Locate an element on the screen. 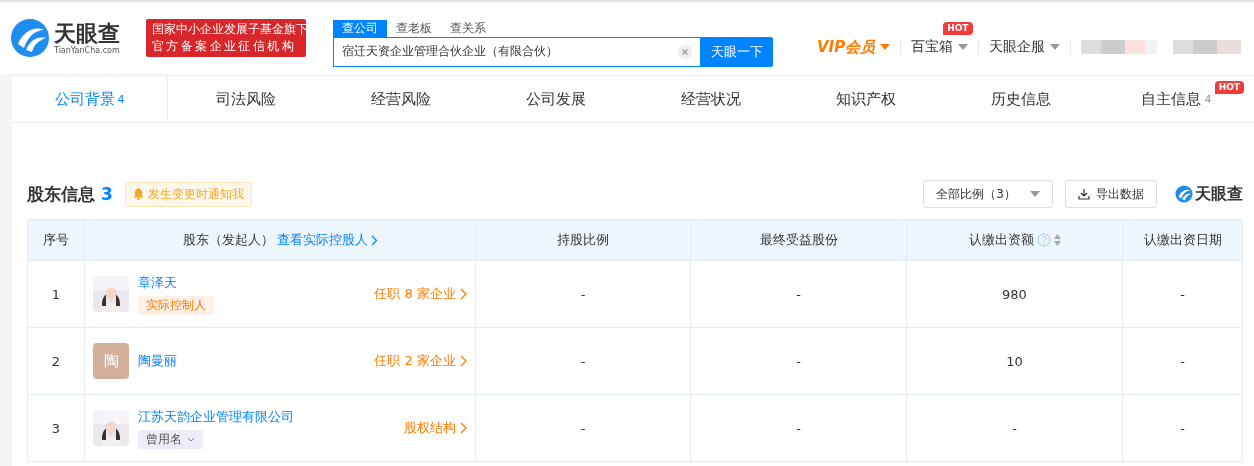 The width and height of the screenshot is (1254, 466). search-button: 天眼一下 is located at coordinates (737, 51).